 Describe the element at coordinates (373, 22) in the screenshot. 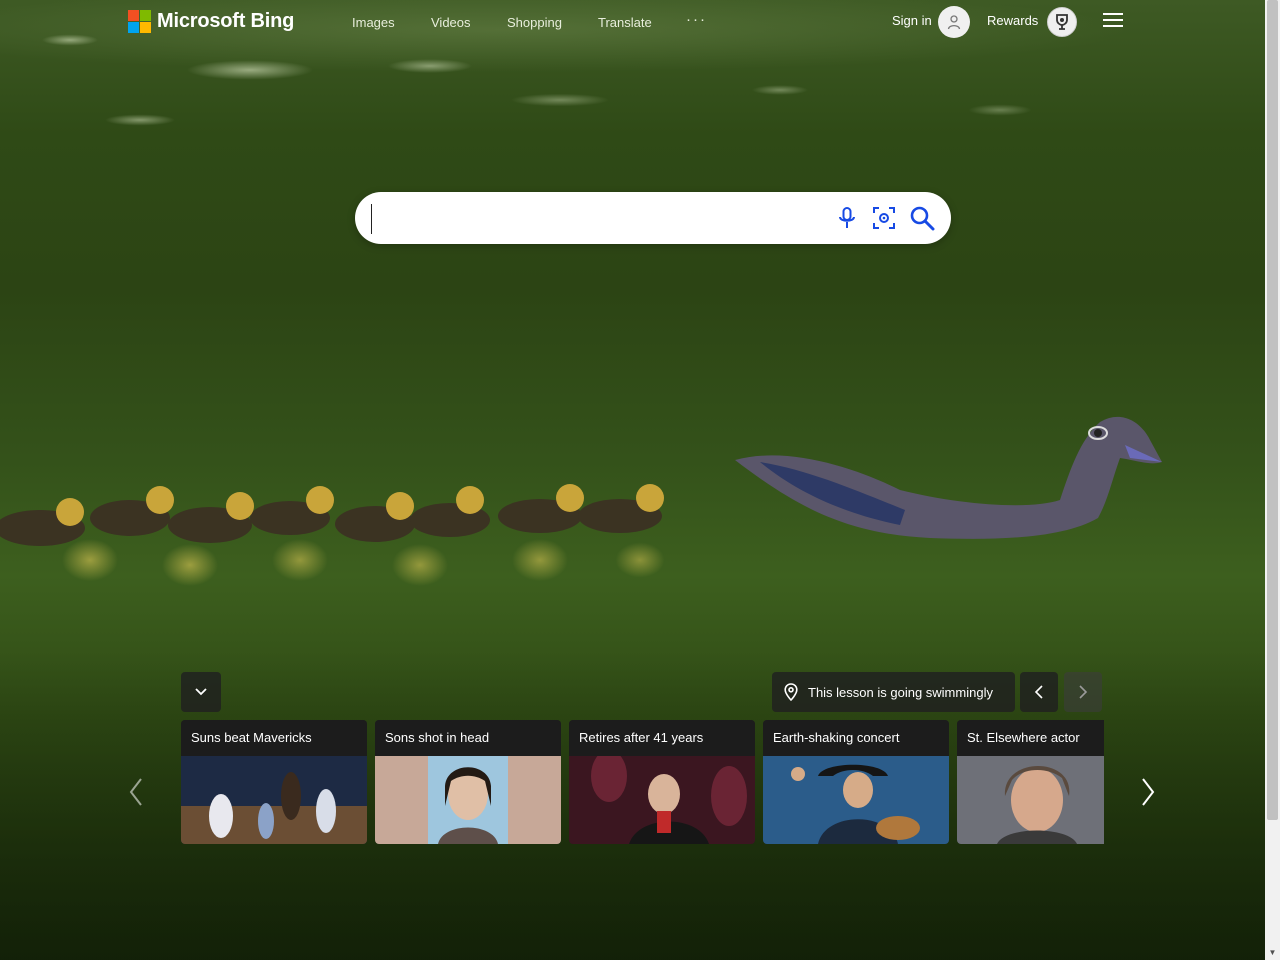

I see `nav-images: Images` at that location.